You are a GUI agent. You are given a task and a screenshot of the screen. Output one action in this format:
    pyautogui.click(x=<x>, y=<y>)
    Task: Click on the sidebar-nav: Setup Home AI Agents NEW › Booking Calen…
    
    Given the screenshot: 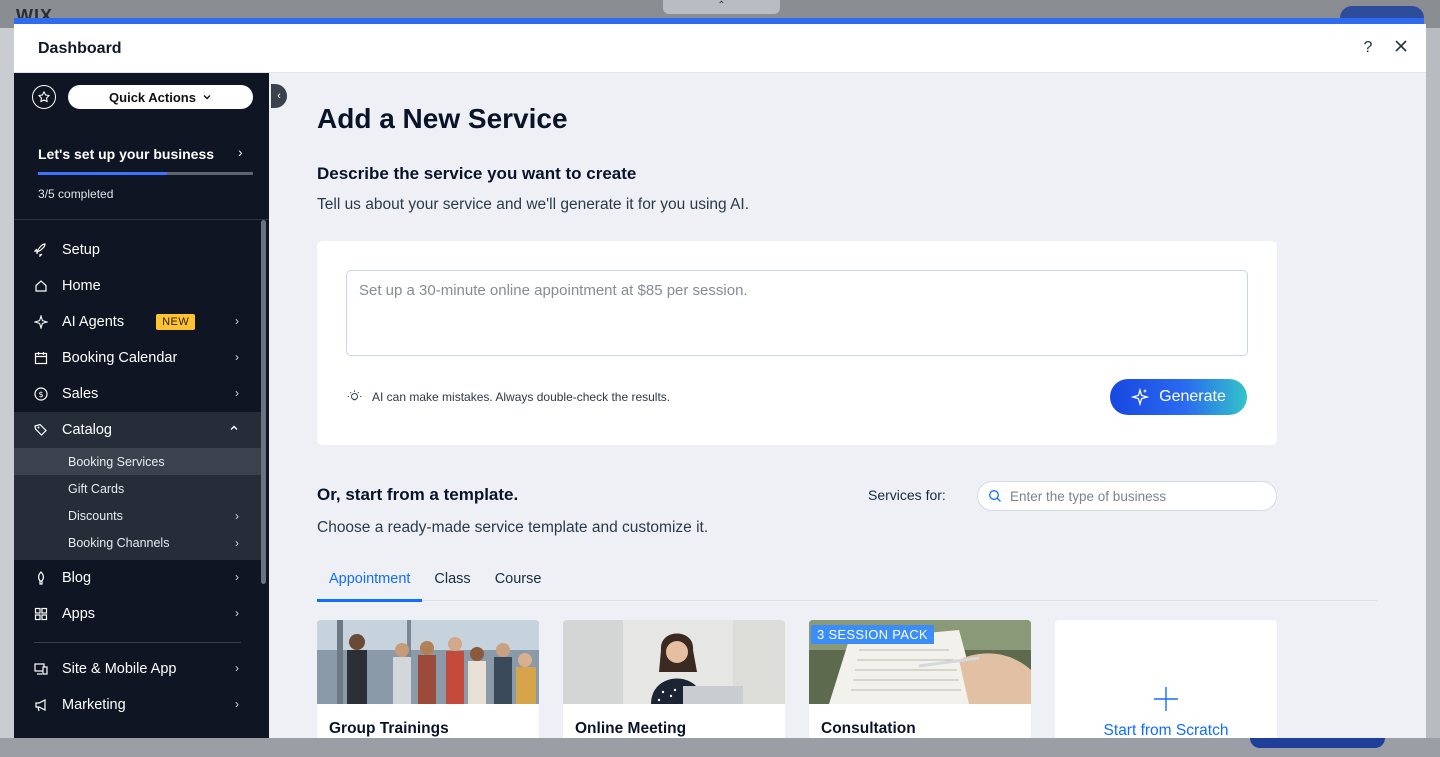 What is the action you would take?
    pyautogui.click(x=137, y=477)
    